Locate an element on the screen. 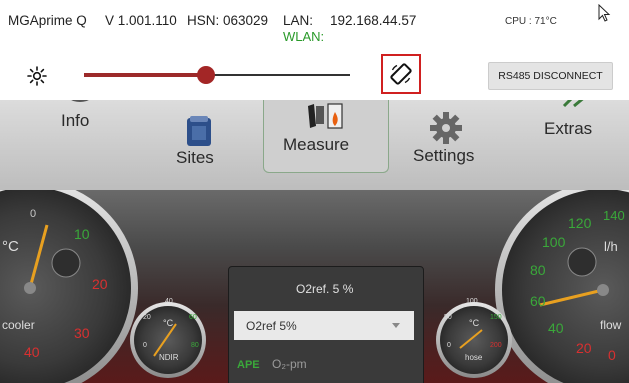  mouse-cursor-icon is located at coordinates (604, 13).